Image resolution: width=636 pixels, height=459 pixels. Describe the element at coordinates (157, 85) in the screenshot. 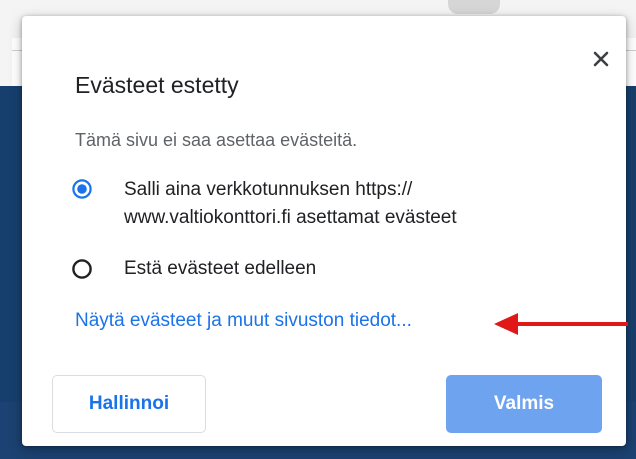

I see `popup-title: Evästeet estetty` at that location.